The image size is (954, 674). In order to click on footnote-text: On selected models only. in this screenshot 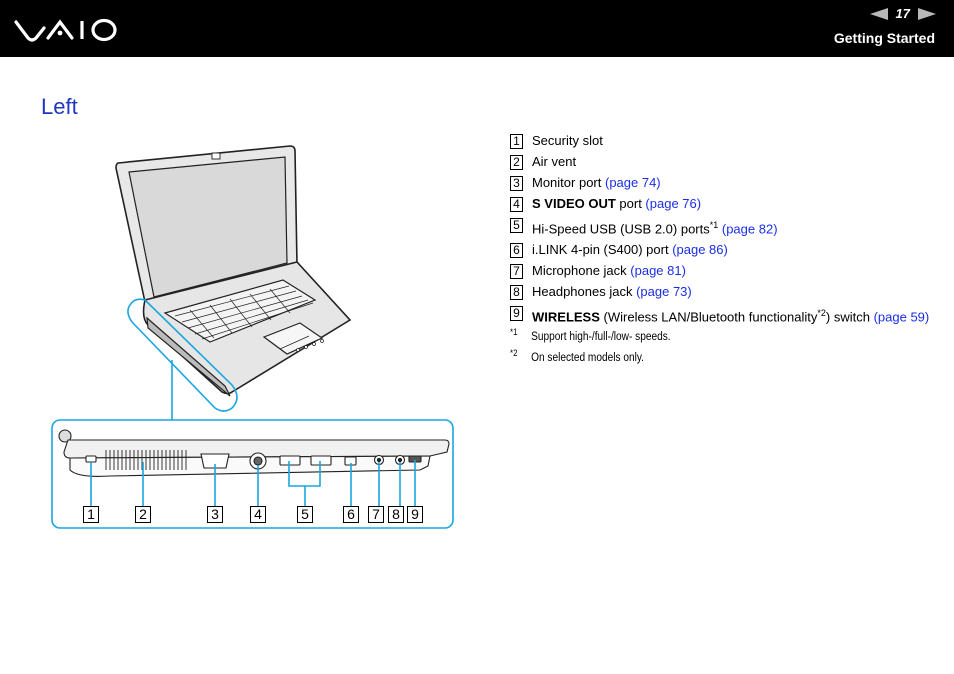, I will do `click(588, 357)`.